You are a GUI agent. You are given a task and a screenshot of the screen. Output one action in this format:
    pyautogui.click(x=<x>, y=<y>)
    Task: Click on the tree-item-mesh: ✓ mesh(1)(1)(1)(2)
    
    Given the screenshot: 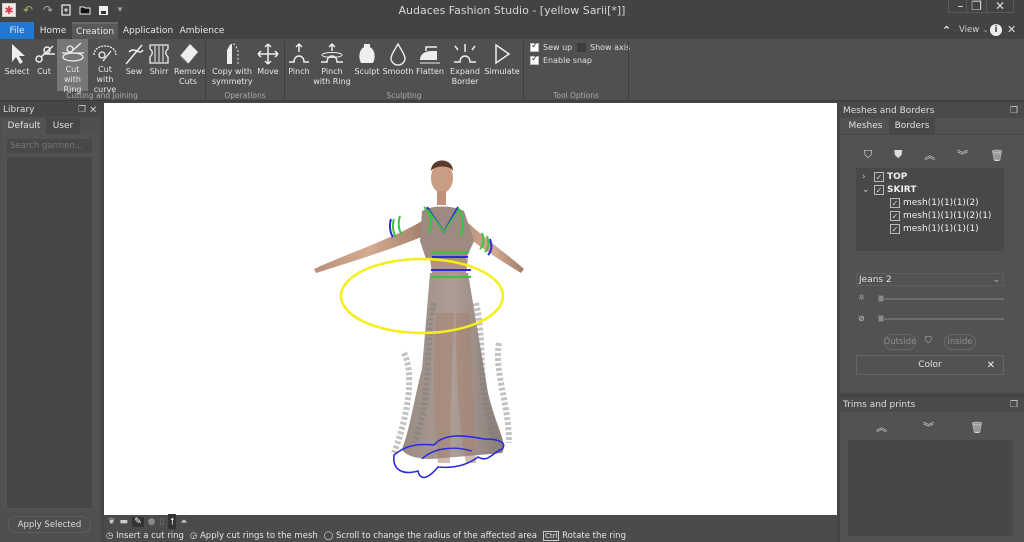 What is the action you would take?
    pyautogui.click(x=930, y=202)
    